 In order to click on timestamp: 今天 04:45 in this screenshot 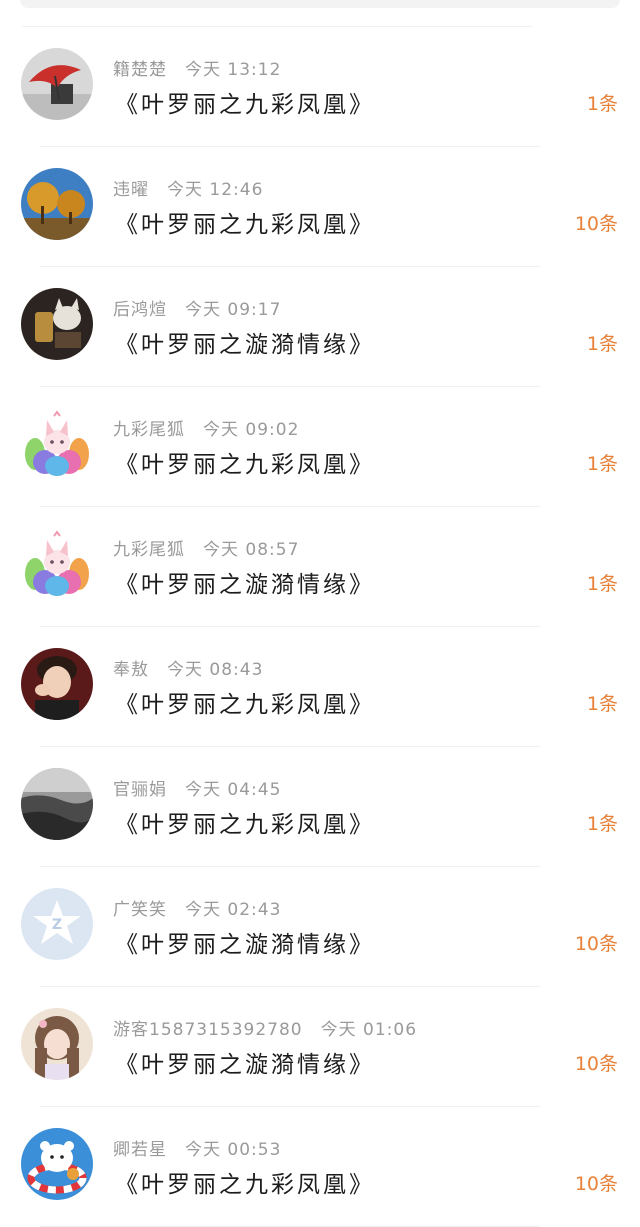, I will do `click(233, 790)`.